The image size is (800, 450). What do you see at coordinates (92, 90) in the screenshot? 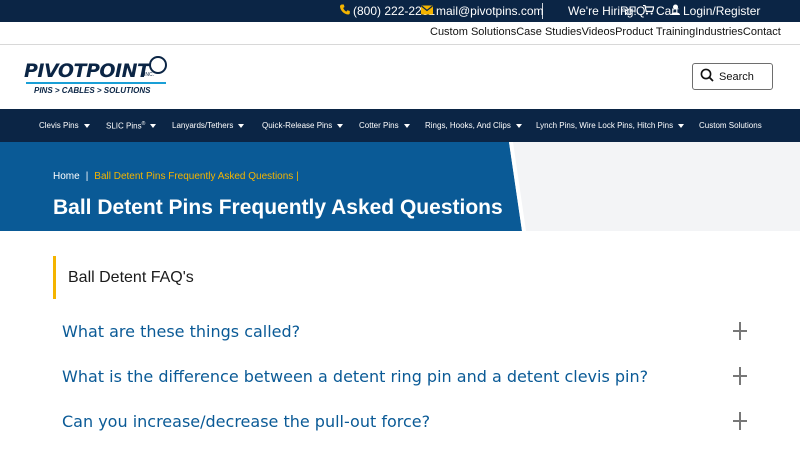
I see `logo-tagline: PINS > CABLES > SOLUTIONS` at bounding box center [92, 90].